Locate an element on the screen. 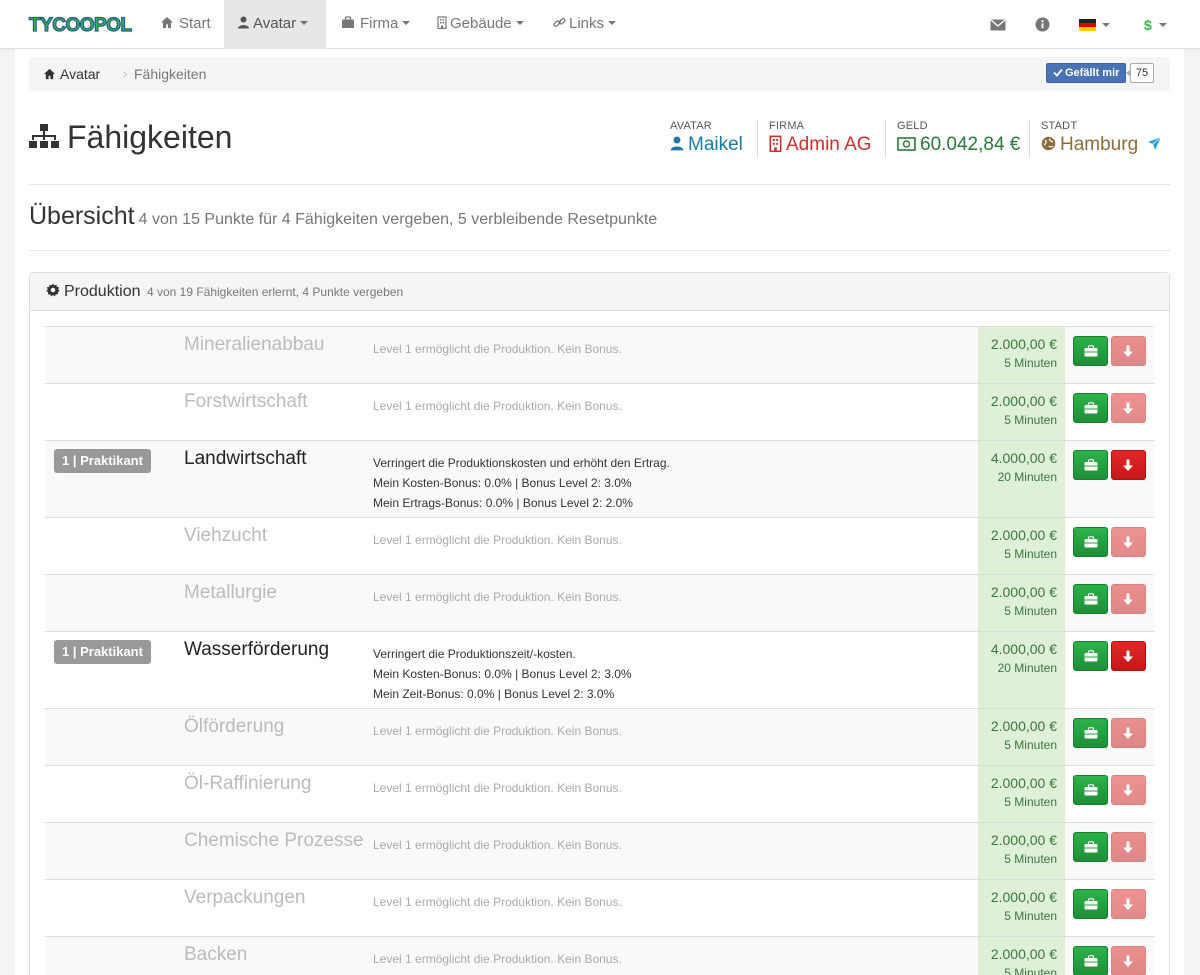 The image size is (1200, 975). skill-cost: 4.000,00 € 20 Minuten is located at coordinates (1021, 479).